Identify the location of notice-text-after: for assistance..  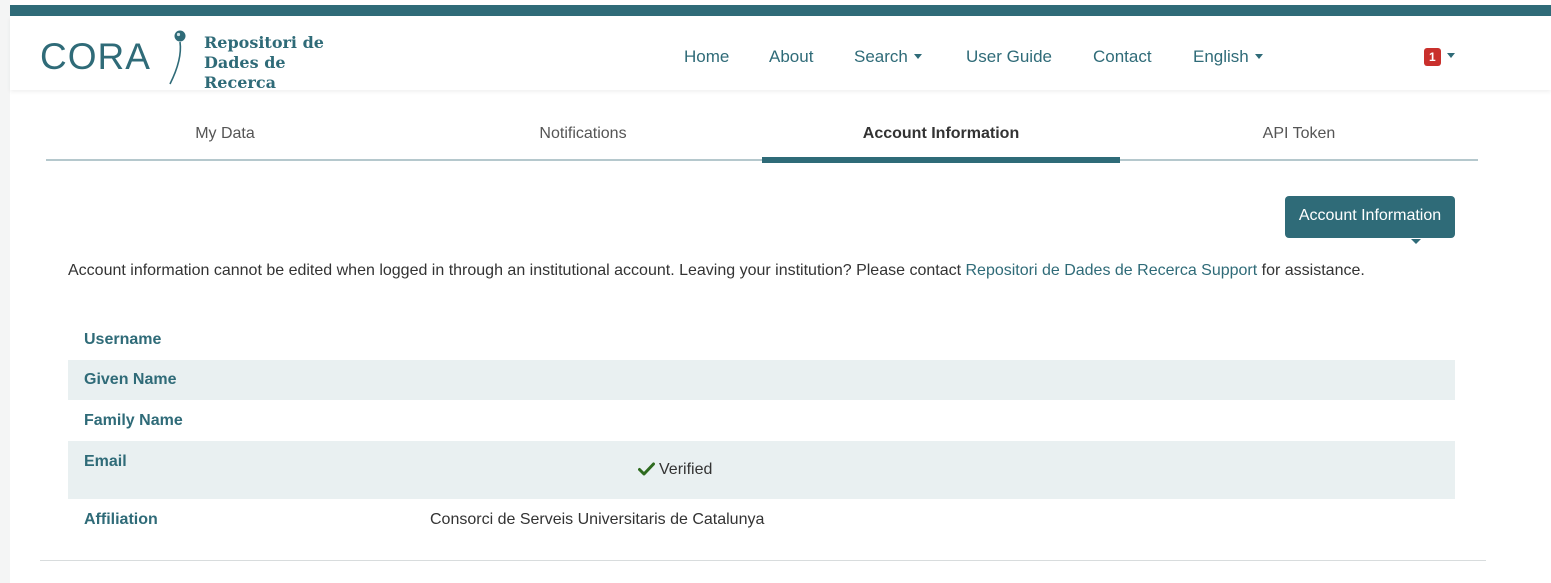
(1311, 270).